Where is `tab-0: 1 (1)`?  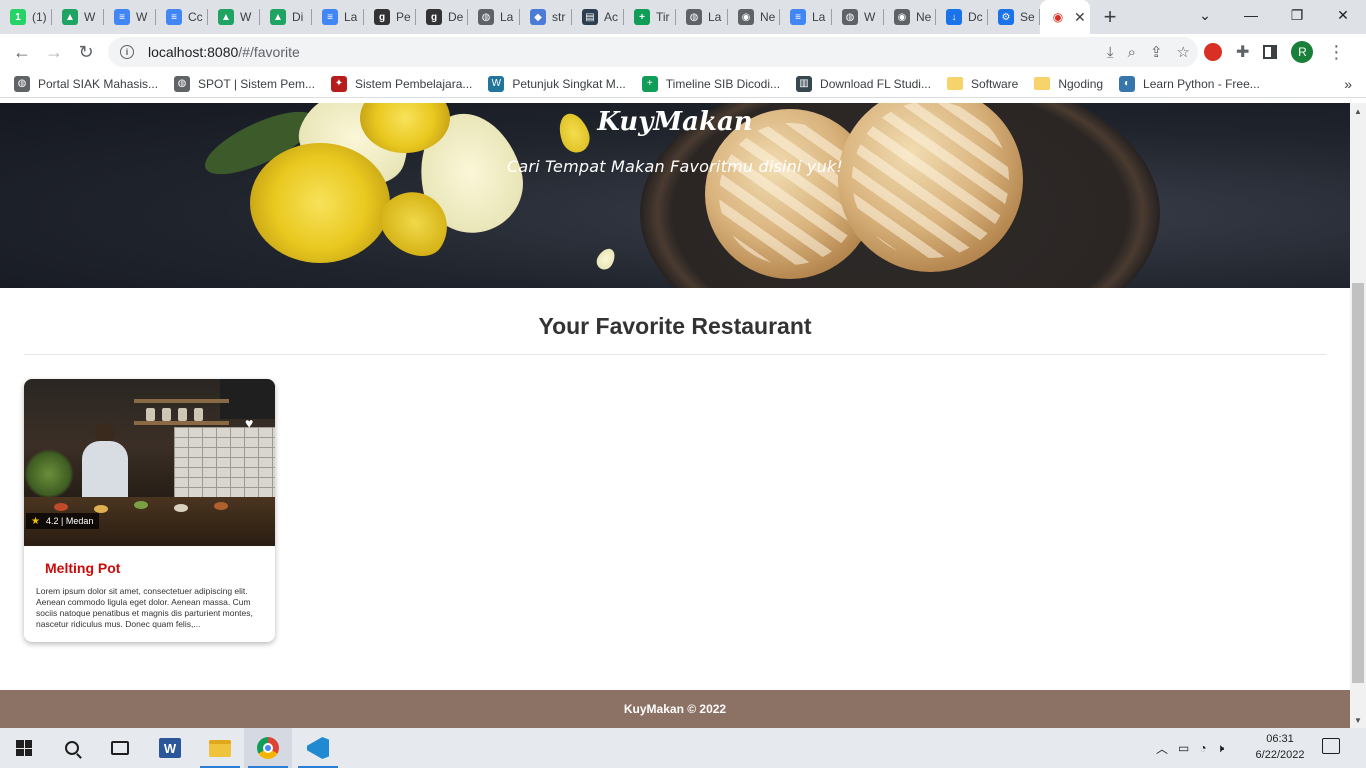 tab-0: 1 (1) is located at coordinates (26, 17).